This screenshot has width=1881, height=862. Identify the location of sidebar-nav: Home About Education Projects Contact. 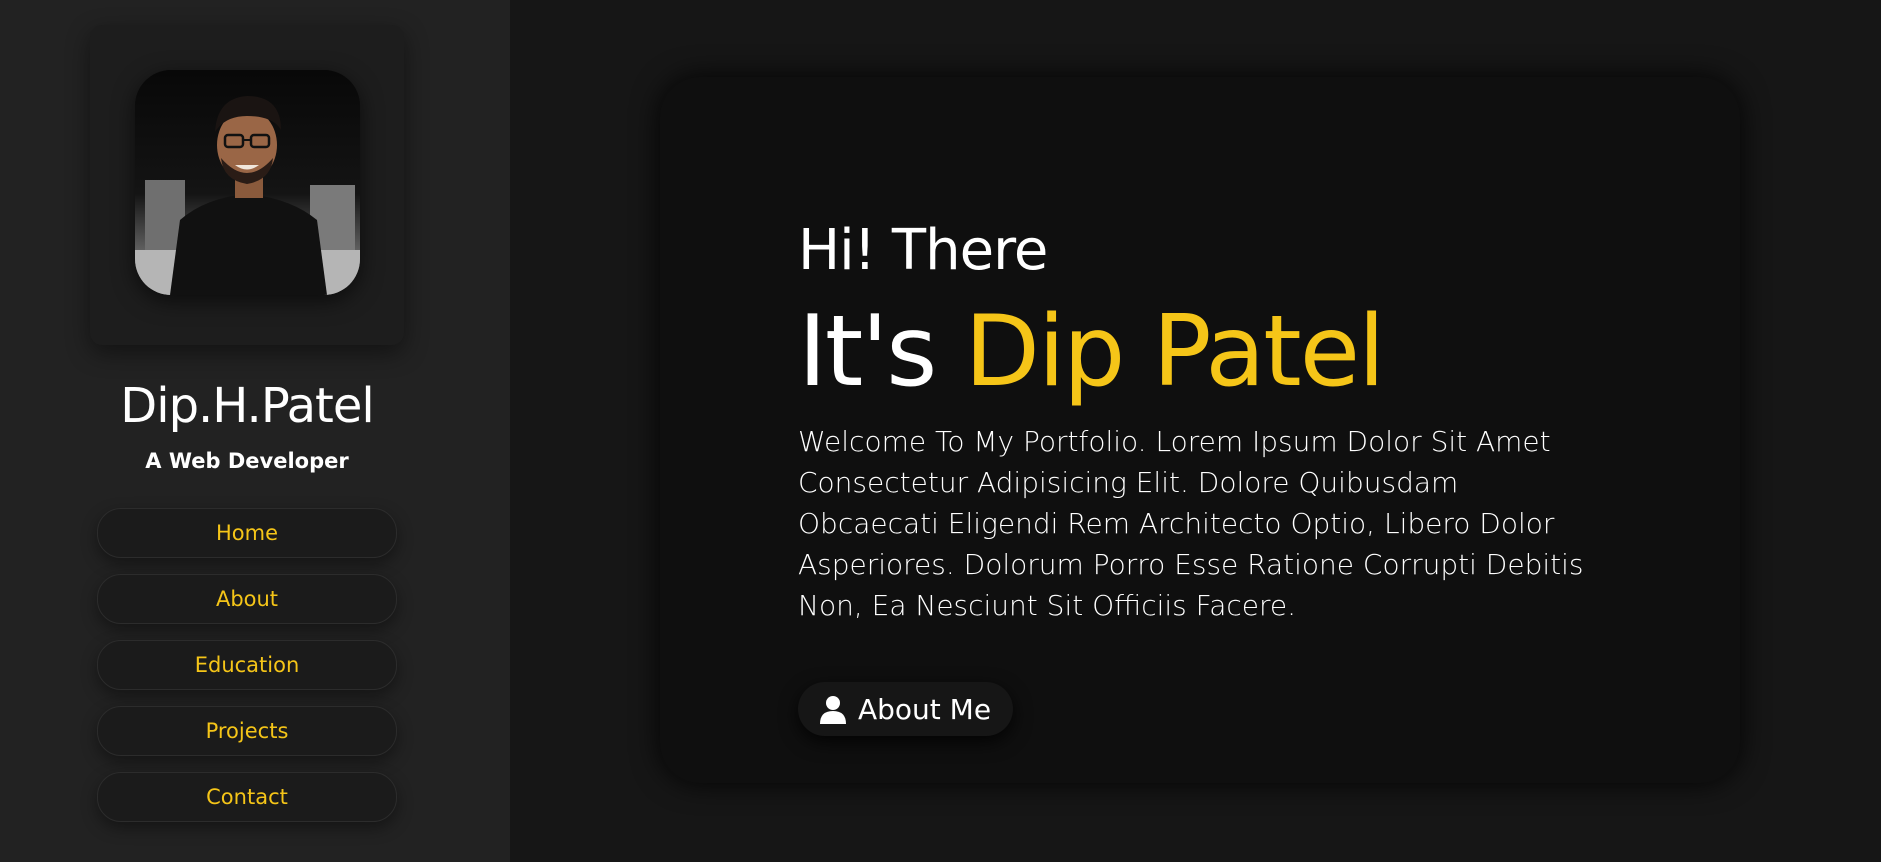
(247, 673).